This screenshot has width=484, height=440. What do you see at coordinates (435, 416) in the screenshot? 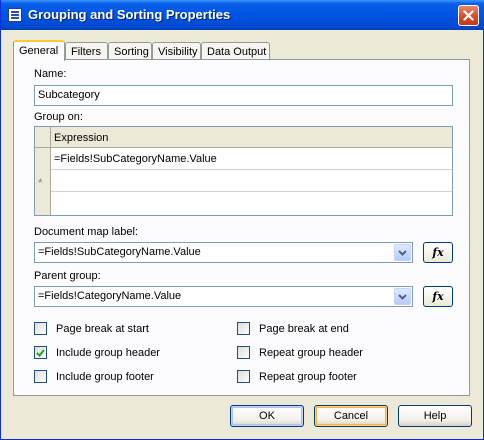
I see `help-button: Help` at bounding box center [435, 416].